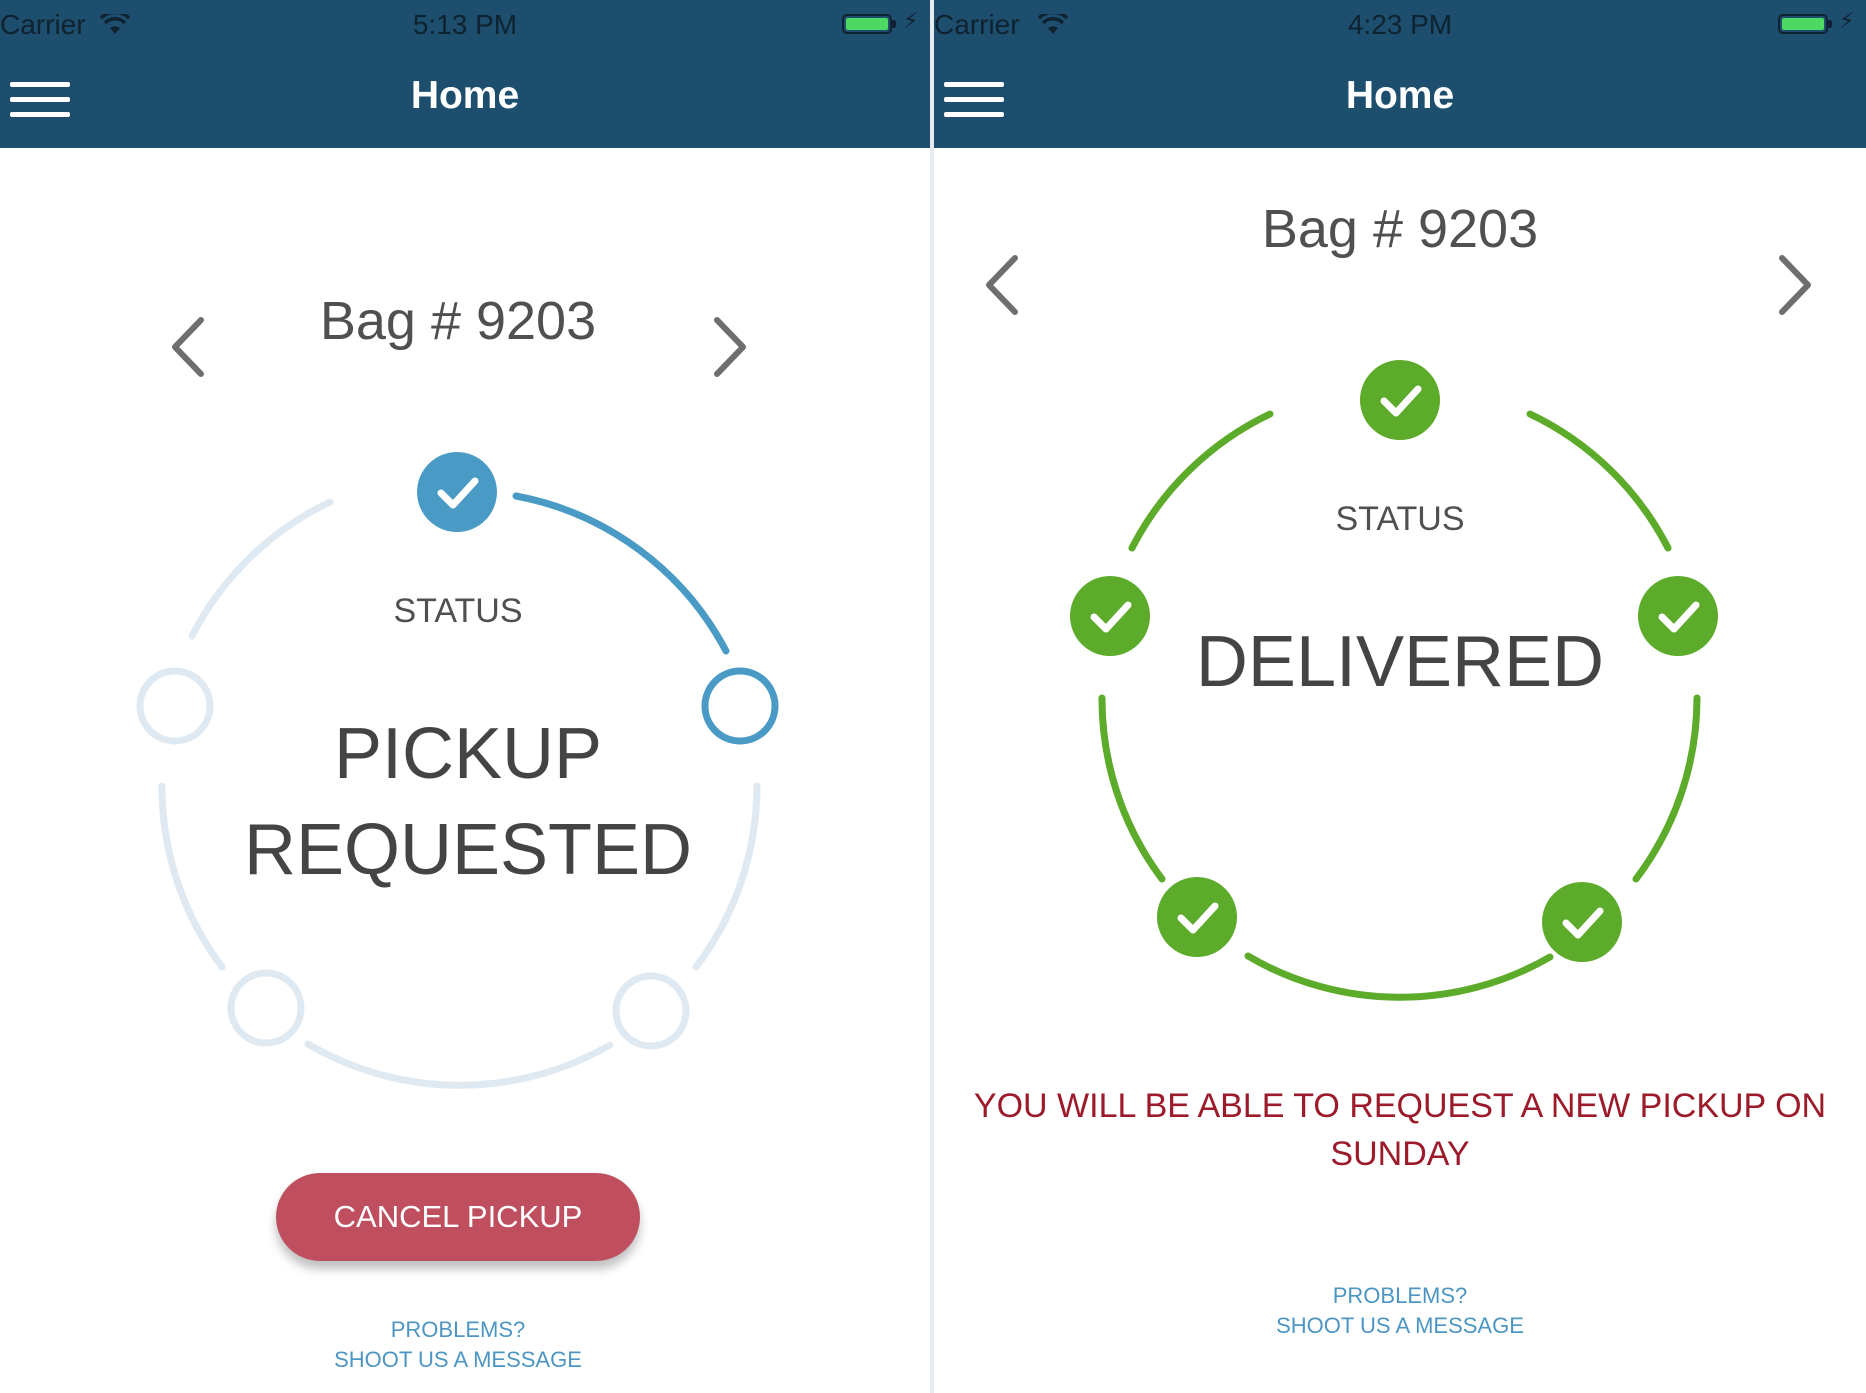 Image resolution: width=1866 pixels, height=1393 pixels. I want to click on status-value: DELIVERED, so click(1400, 662).